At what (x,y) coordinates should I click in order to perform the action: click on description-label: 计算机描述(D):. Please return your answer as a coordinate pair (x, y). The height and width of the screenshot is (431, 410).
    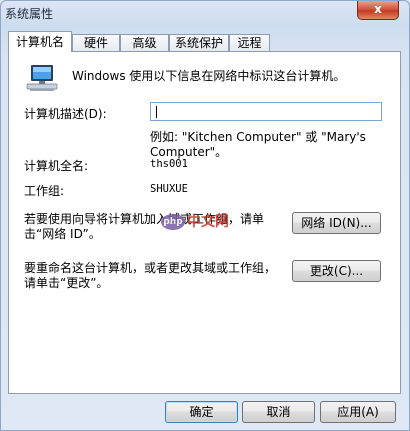
    Looking at the image, I should click on (65, 114).